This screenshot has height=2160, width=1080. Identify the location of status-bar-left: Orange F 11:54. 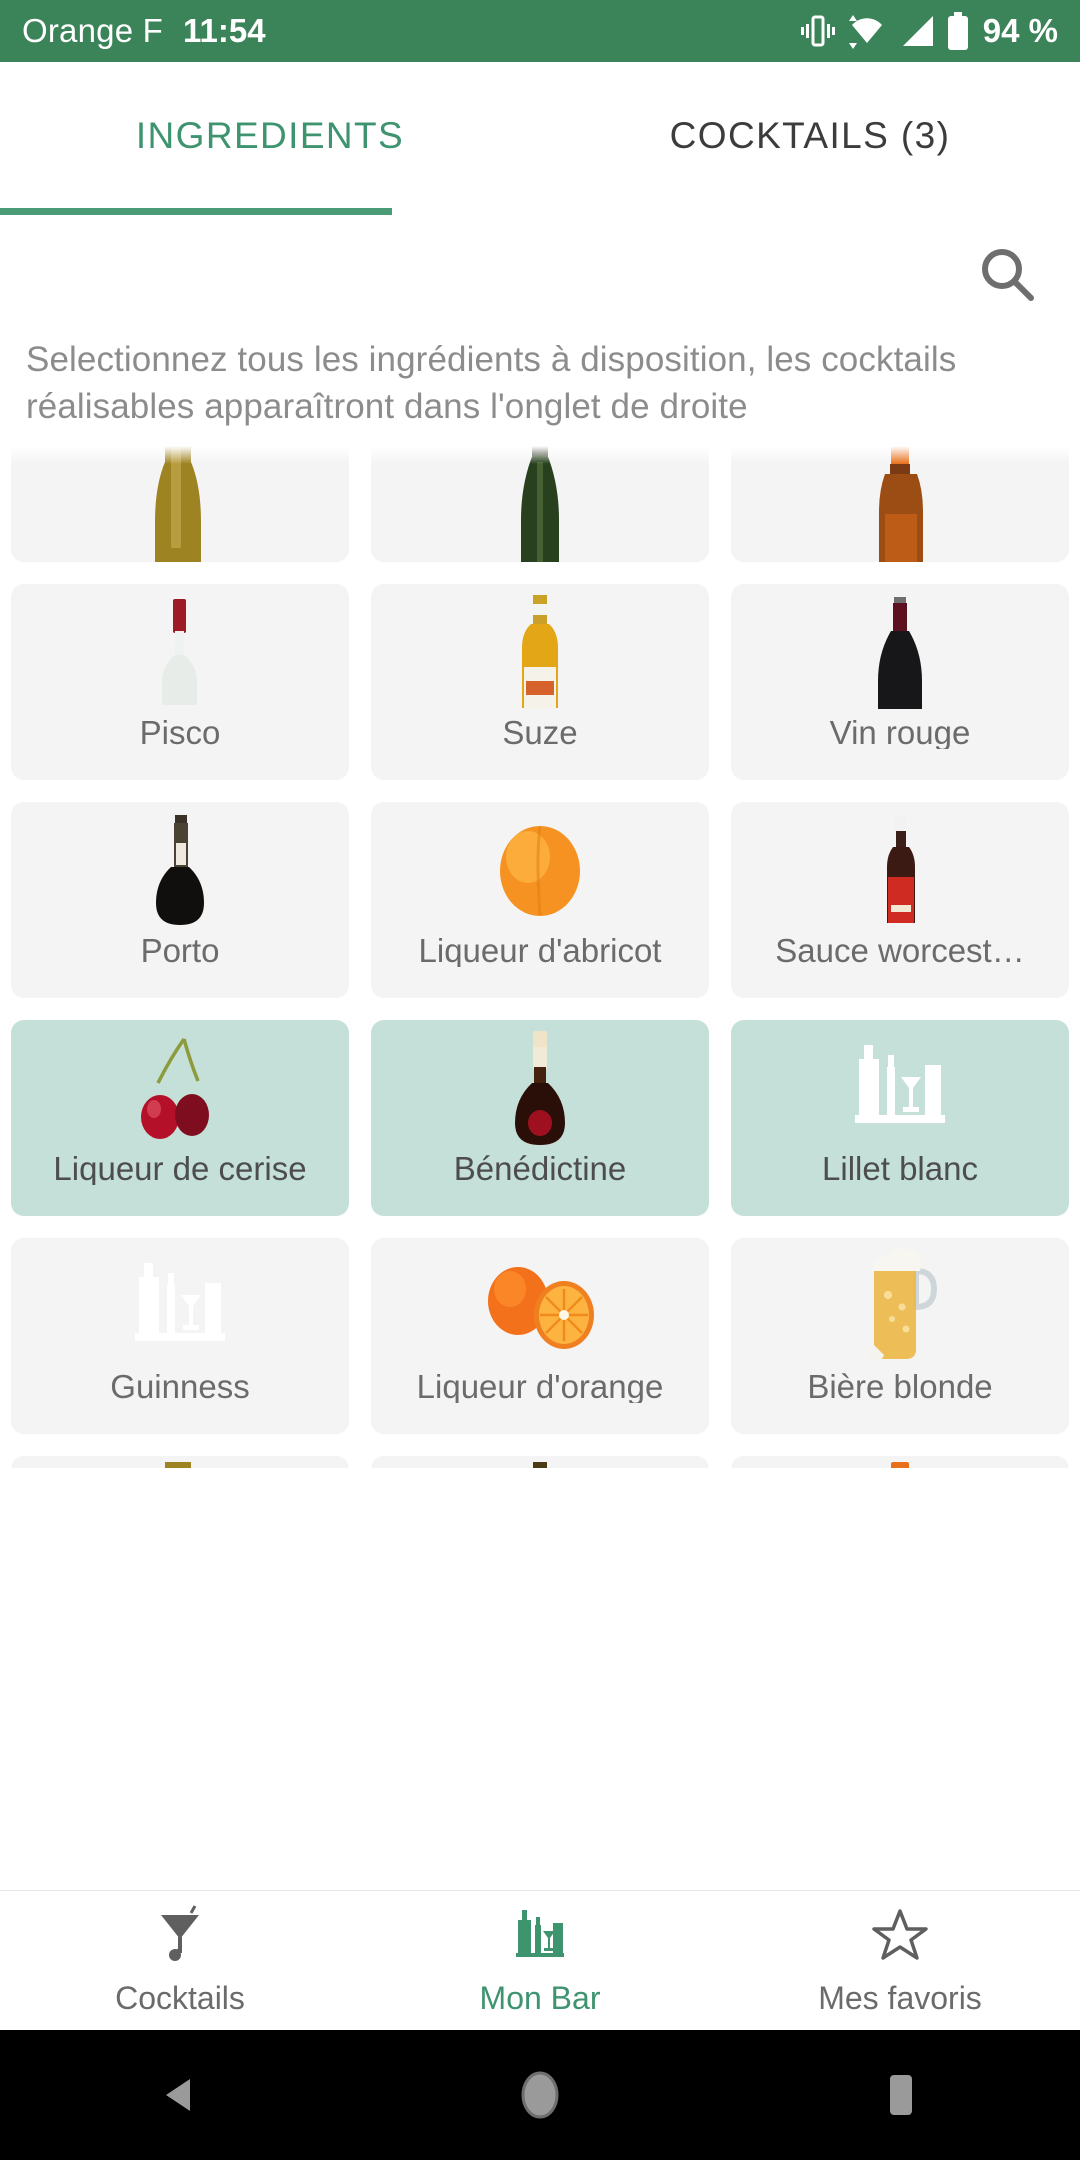
(144, 31).